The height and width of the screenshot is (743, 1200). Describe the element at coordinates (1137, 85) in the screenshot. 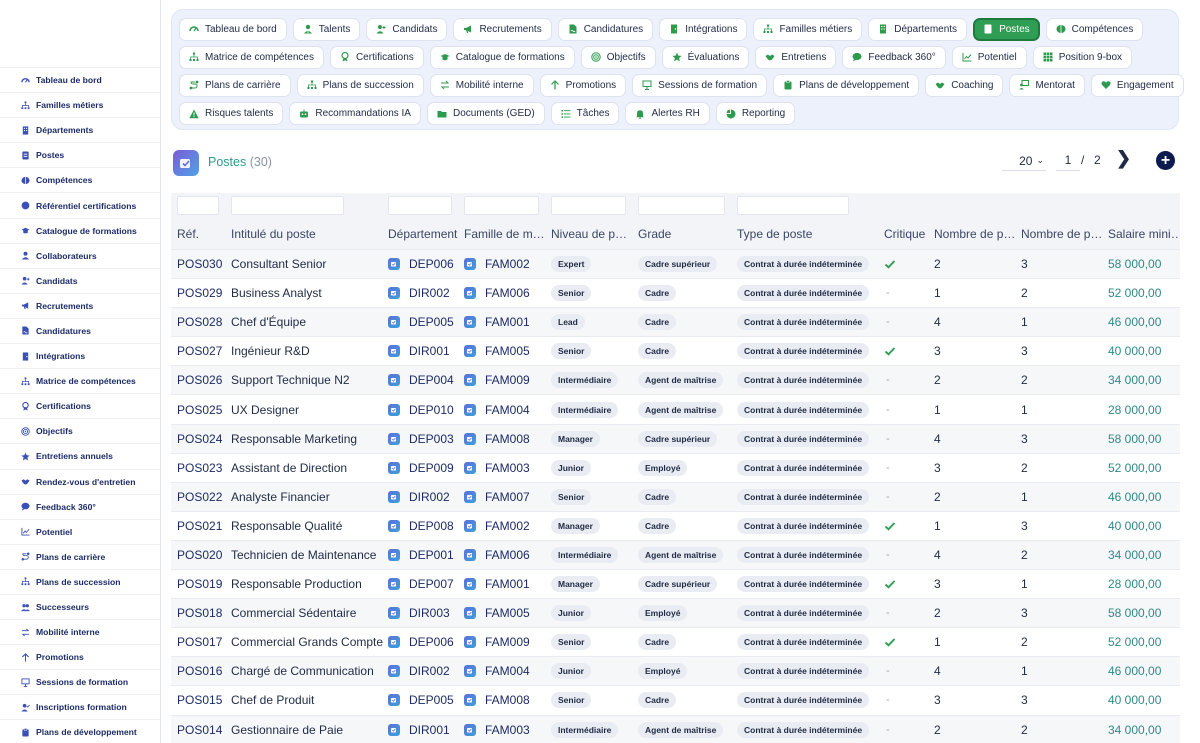

I see `nav-tab-heart: Engagement` at that location.